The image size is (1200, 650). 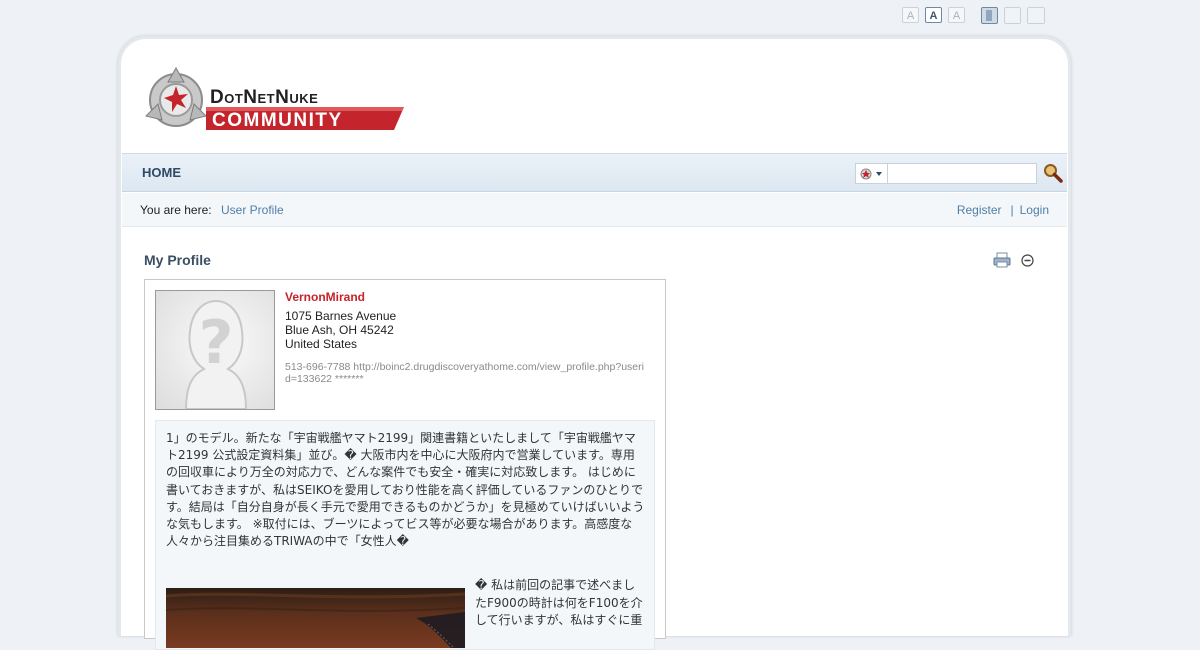 I want to click on nav-home-link: HOME, so click(x=161, y=172).